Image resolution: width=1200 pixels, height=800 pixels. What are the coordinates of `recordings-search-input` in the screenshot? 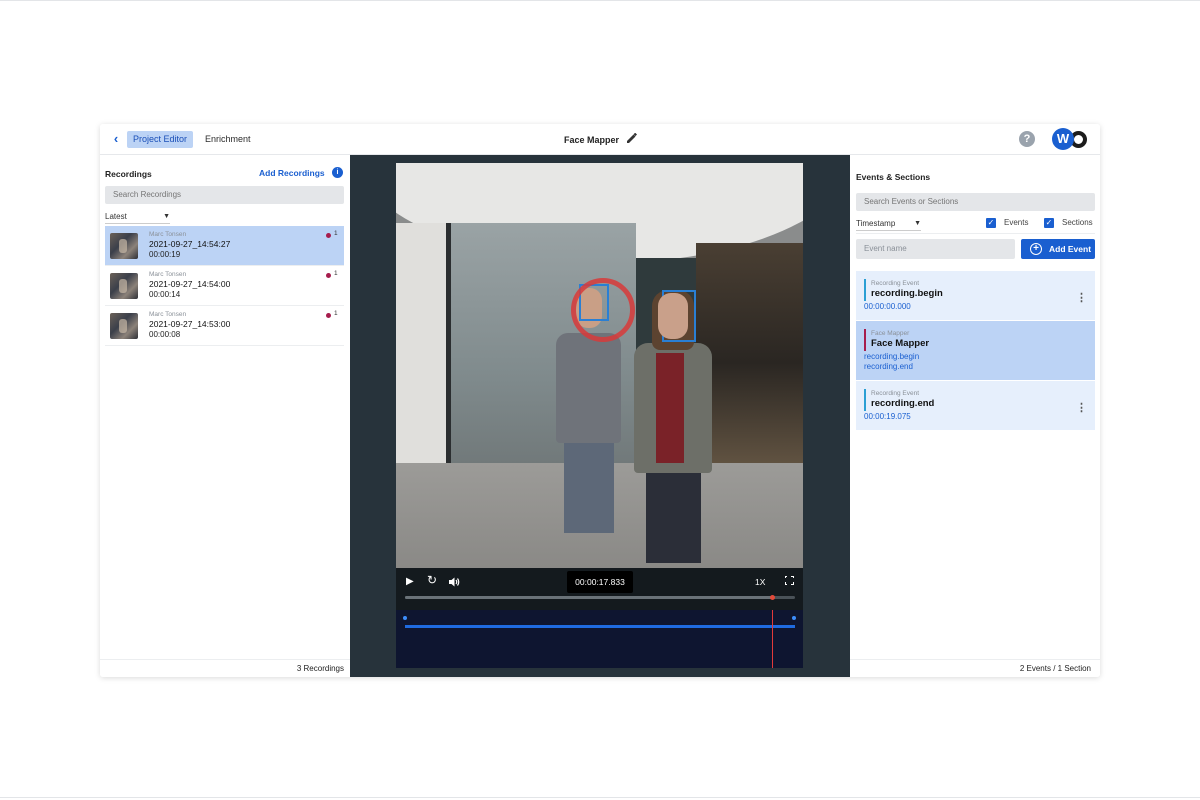 It's located at (224, 195).